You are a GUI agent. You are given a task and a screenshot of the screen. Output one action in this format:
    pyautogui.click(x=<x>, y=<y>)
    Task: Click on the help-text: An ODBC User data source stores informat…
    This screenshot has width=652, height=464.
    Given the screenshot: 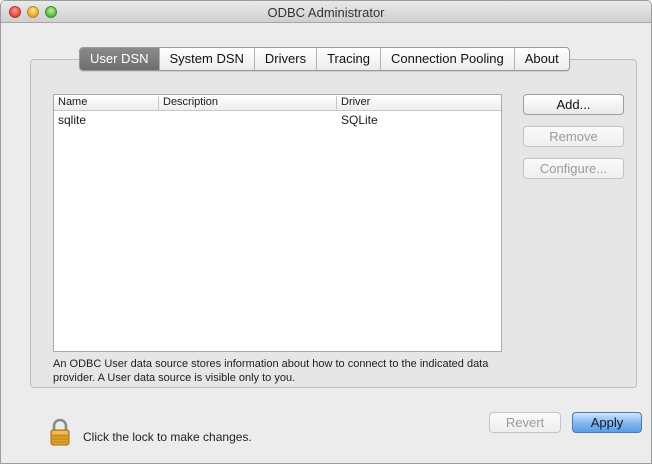 What is the action you would take?
    pyautogui.click(x=271, y=371)
    